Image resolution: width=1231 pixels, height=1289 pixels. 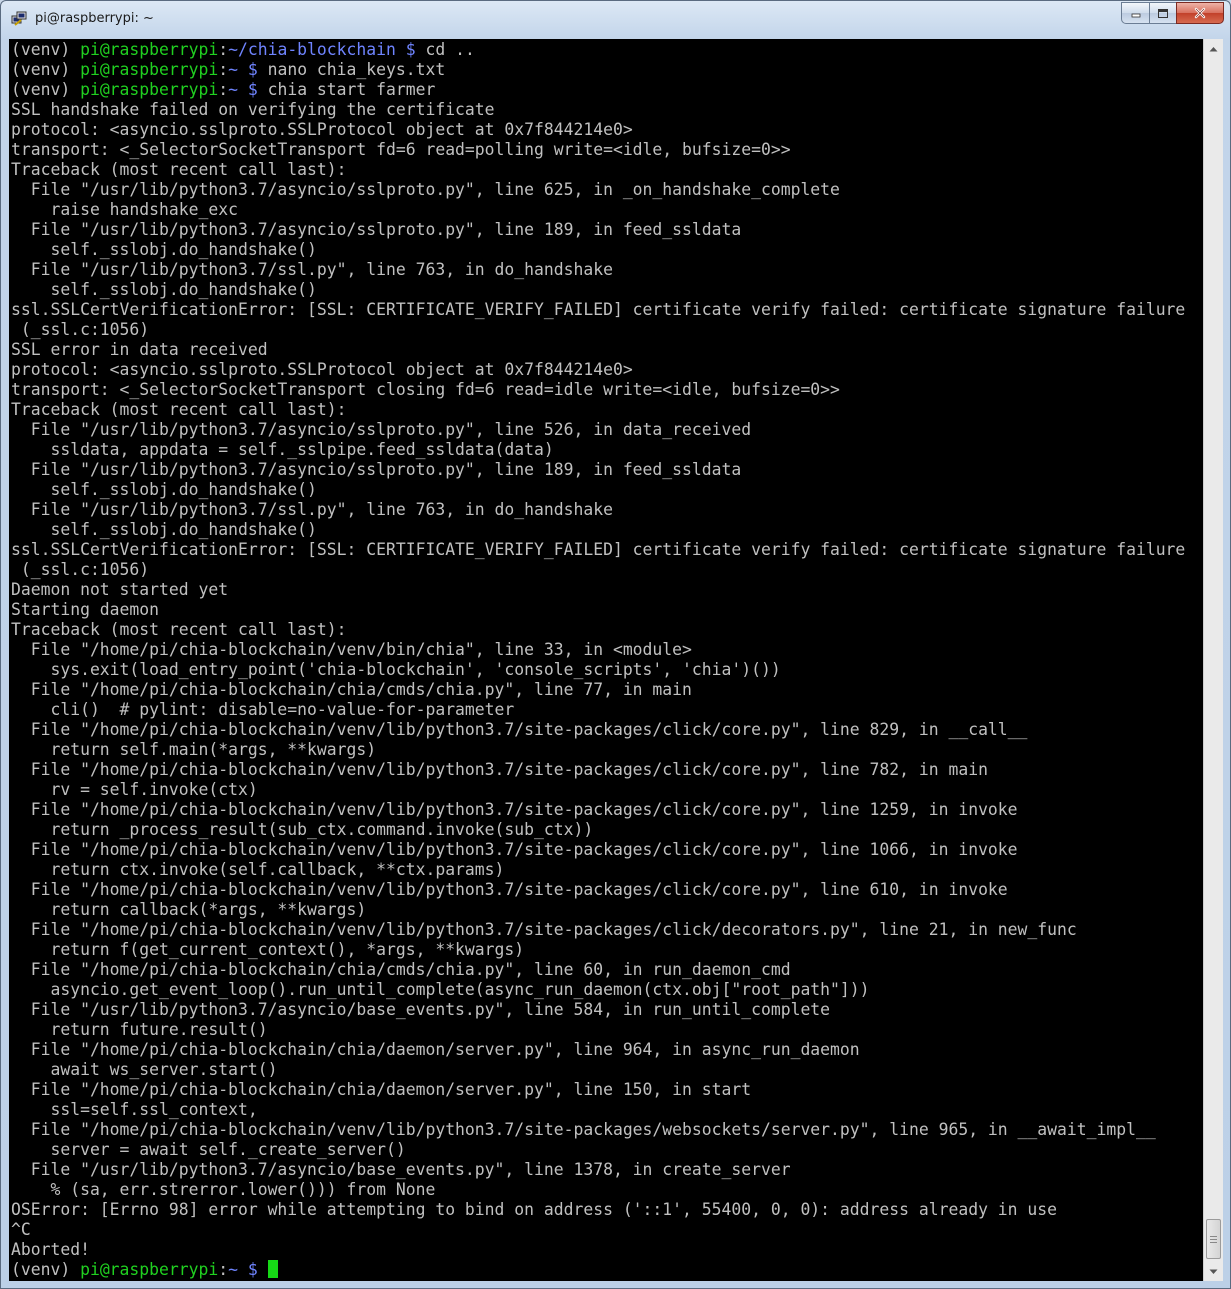 I want to click on scroll-thumb, so click(x=1213, y=1239).